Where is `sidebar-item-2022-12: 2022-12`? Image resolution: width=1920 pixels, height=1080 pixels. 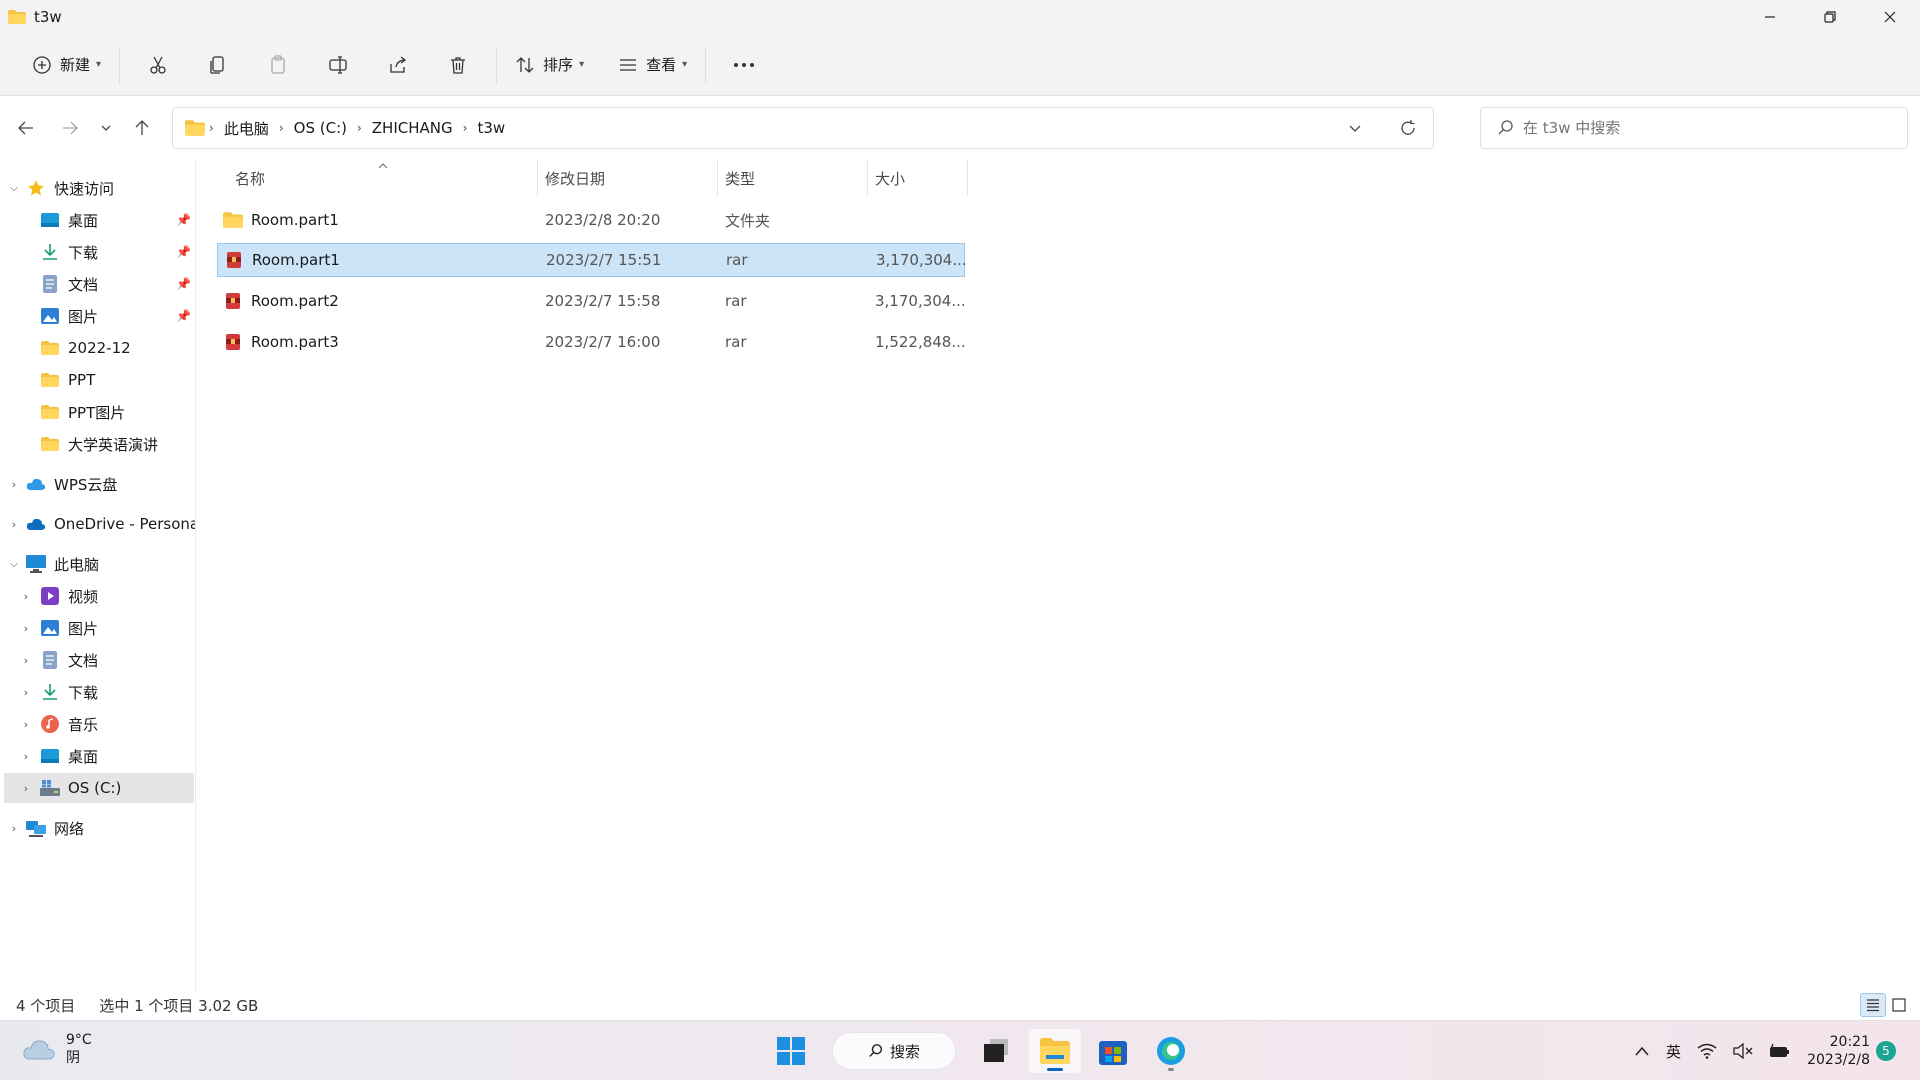
sidebar-item-2022-12: 2022-12 is located at coordinates (85, 348).